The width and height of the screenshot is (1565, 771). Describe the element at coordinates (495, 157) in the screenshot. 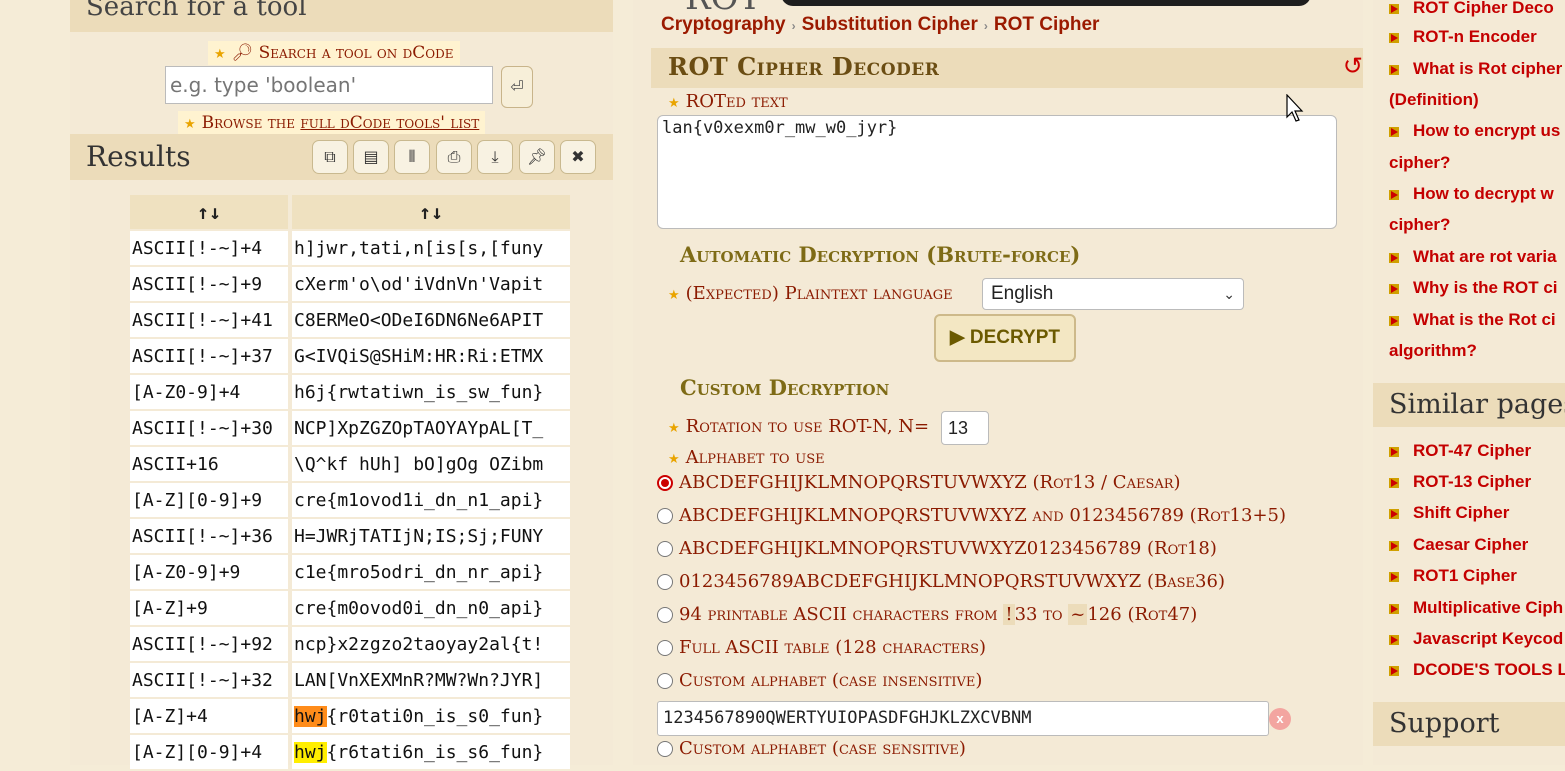

I see `download-button: ⤓` at that location.